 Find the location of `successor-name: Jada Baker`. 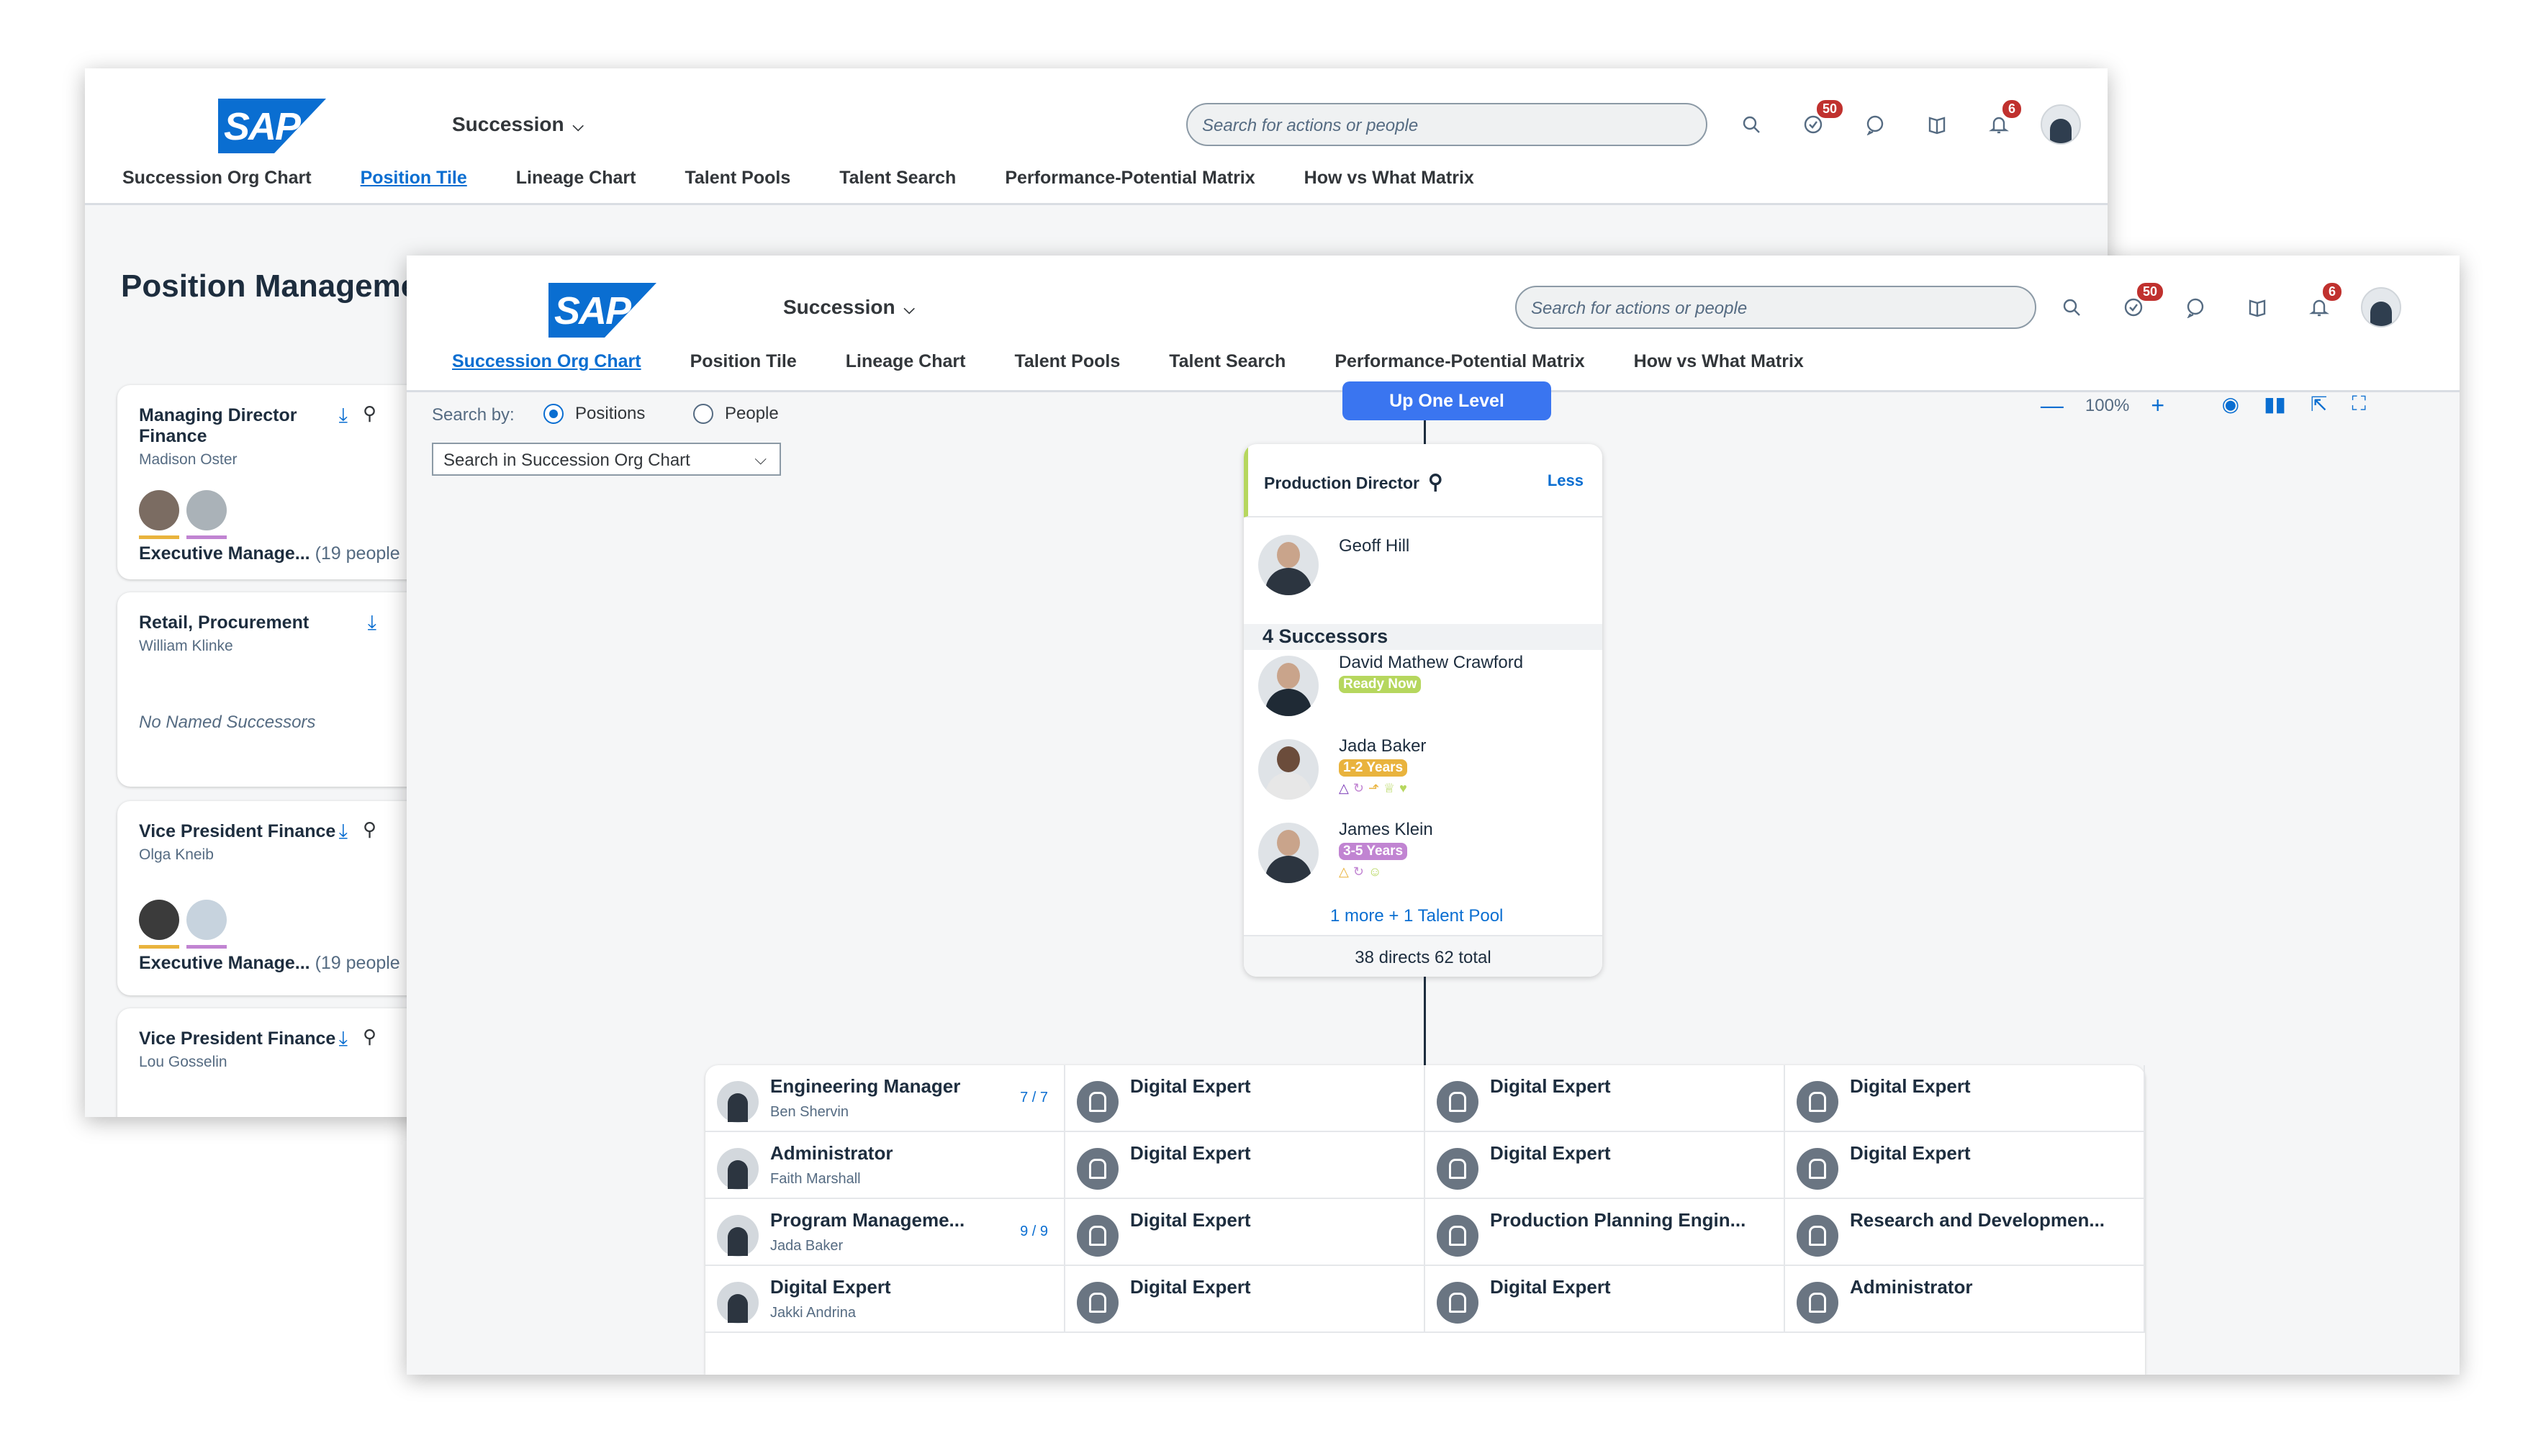

successor-name: Jada Baker is located at coordinates (1383, 746).